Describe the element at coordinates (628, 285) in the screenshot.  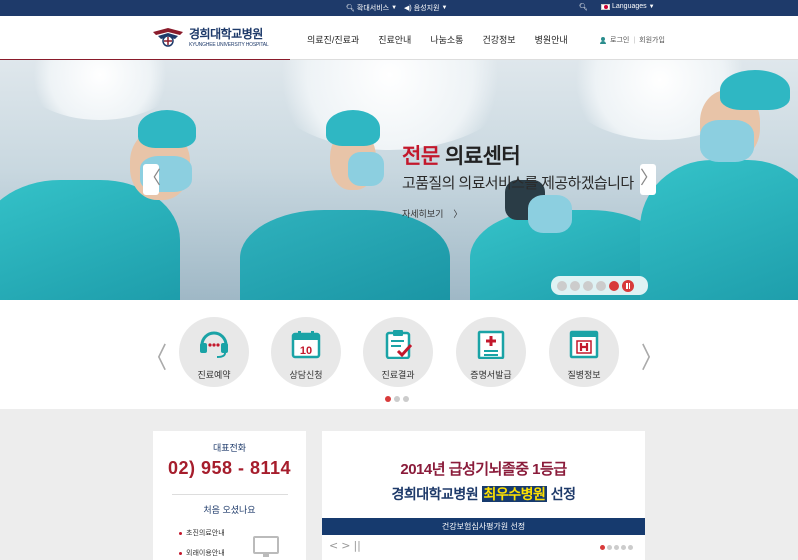
I see `pause-icon` at that location.